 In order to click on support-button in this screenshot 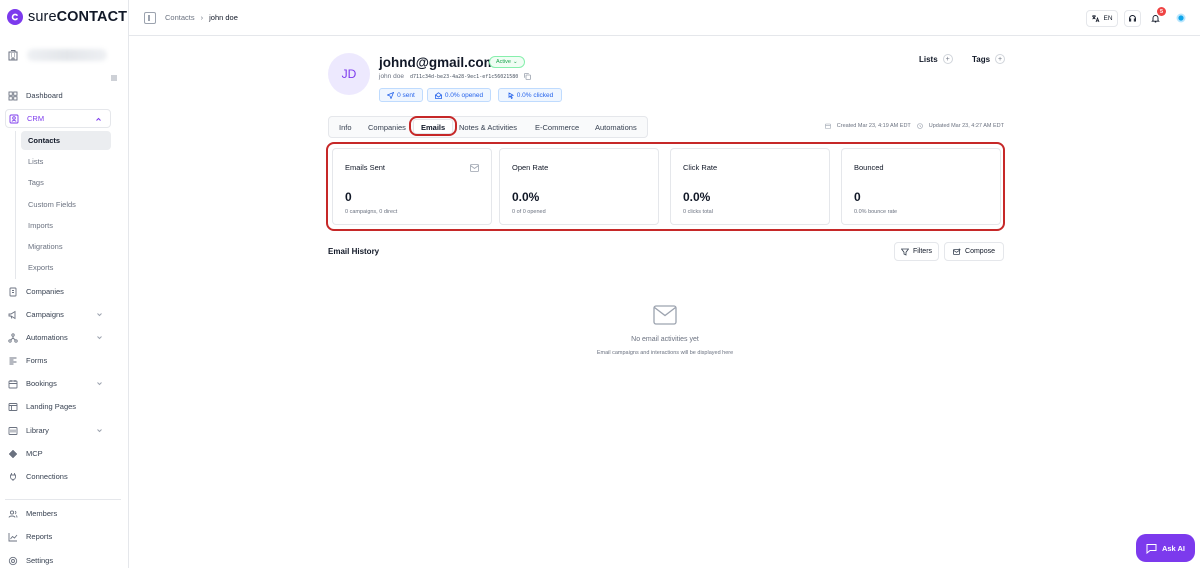, I will do `click(1132, 18)`.